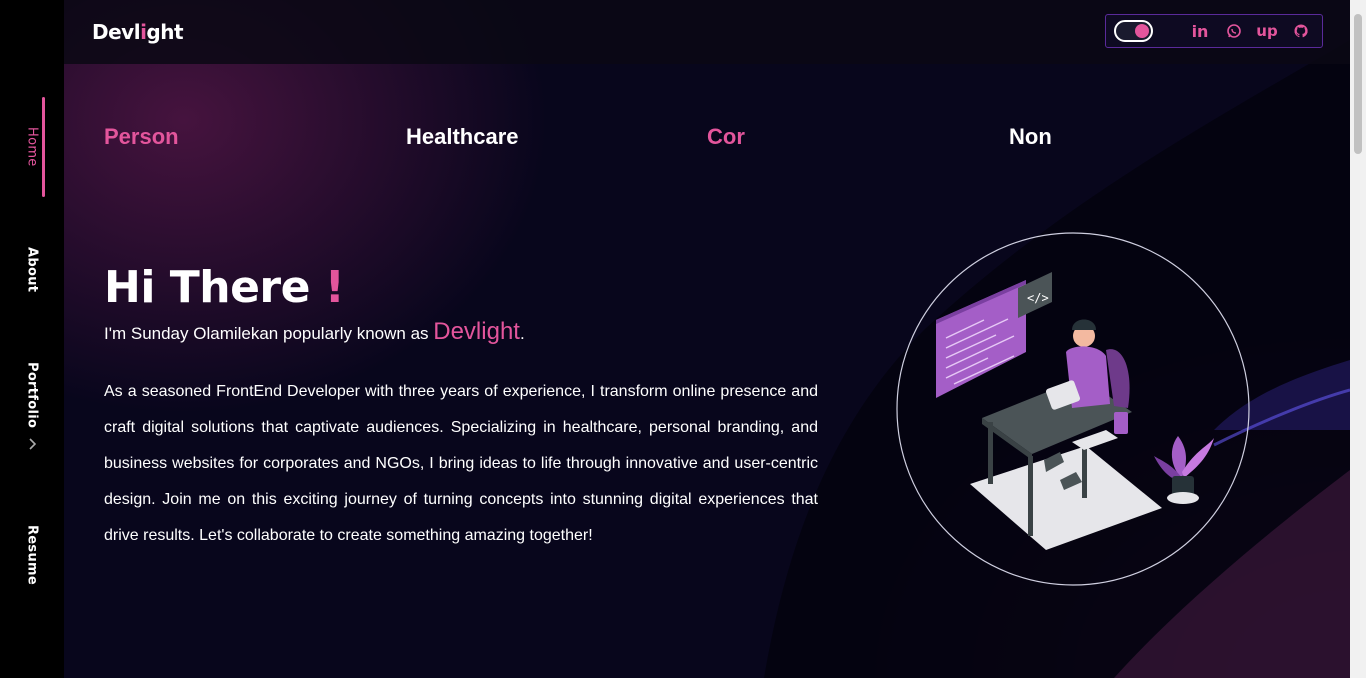  Describe the element at coordinates (269, 333) in the screenshot. I see `intro-prefix: I'm Sunday Olamilekan popularly known as` at that location.